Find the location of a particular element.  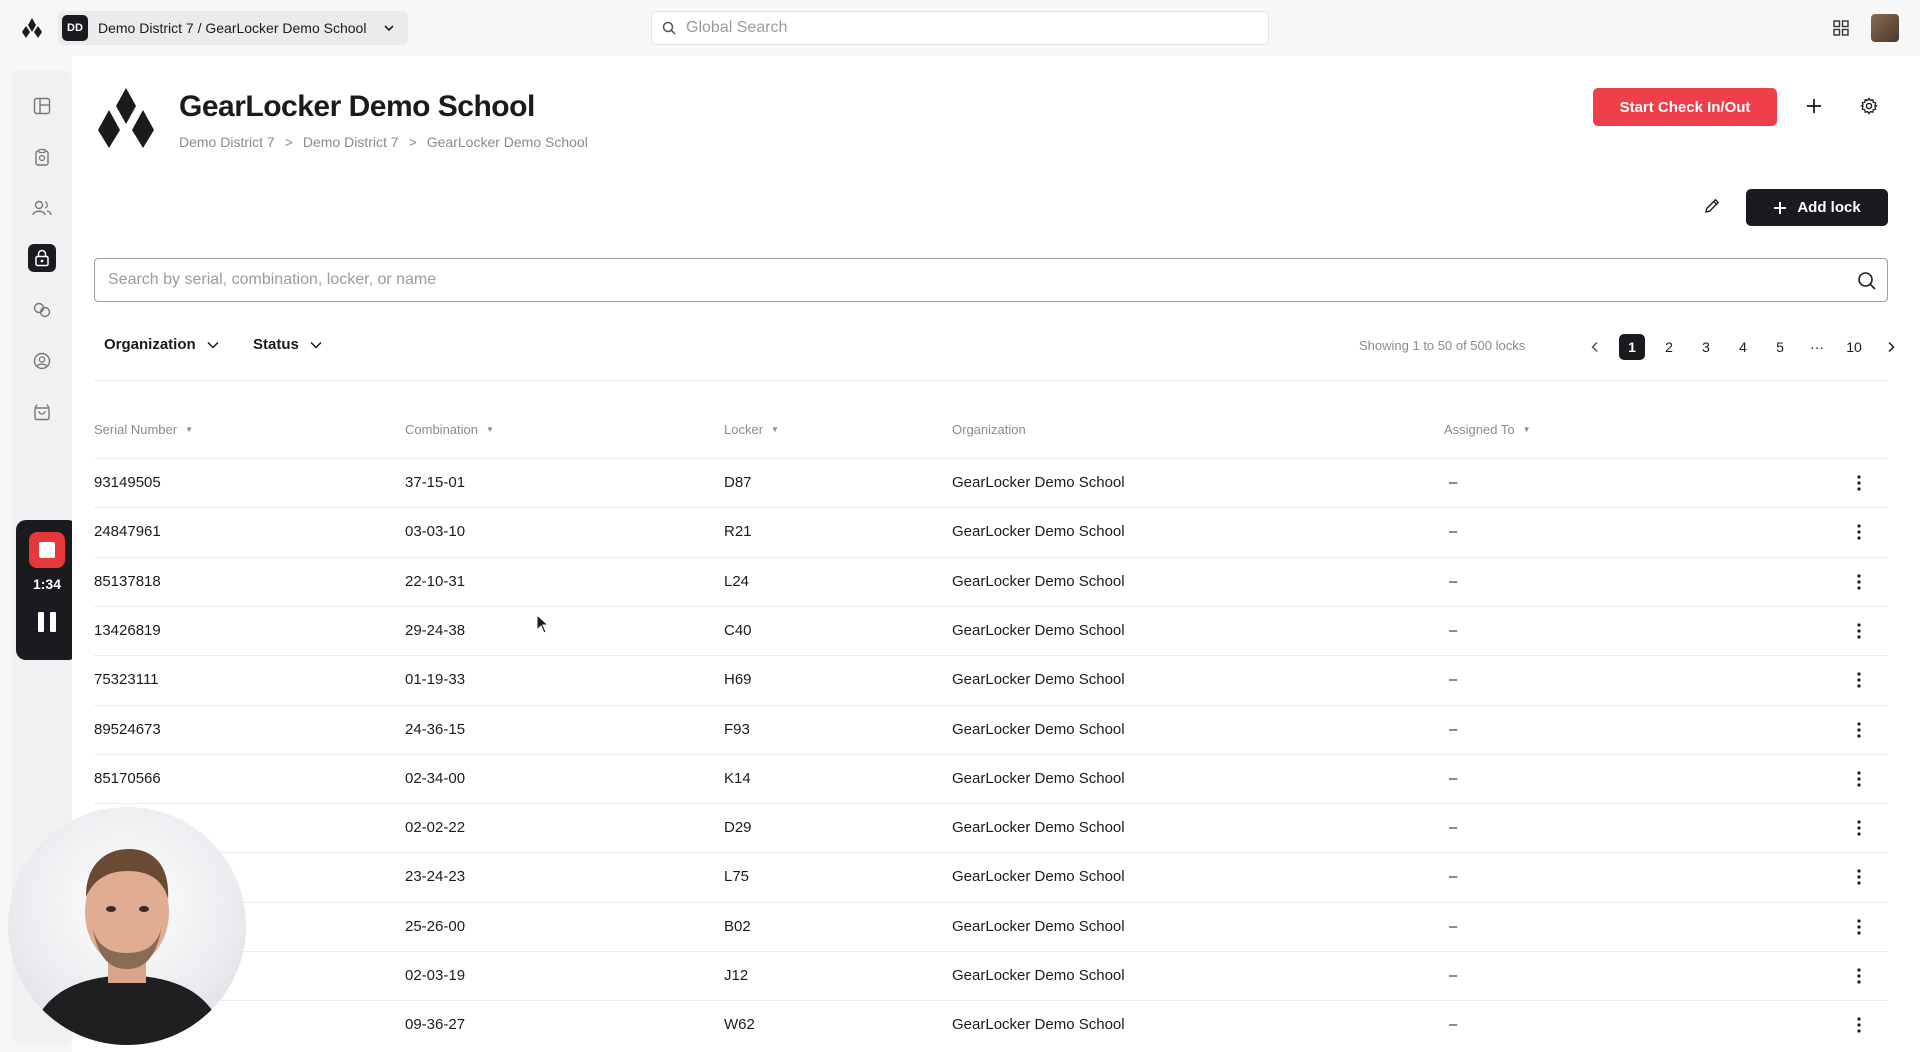

page-button: 5 is located at coordinates (1780, 347).